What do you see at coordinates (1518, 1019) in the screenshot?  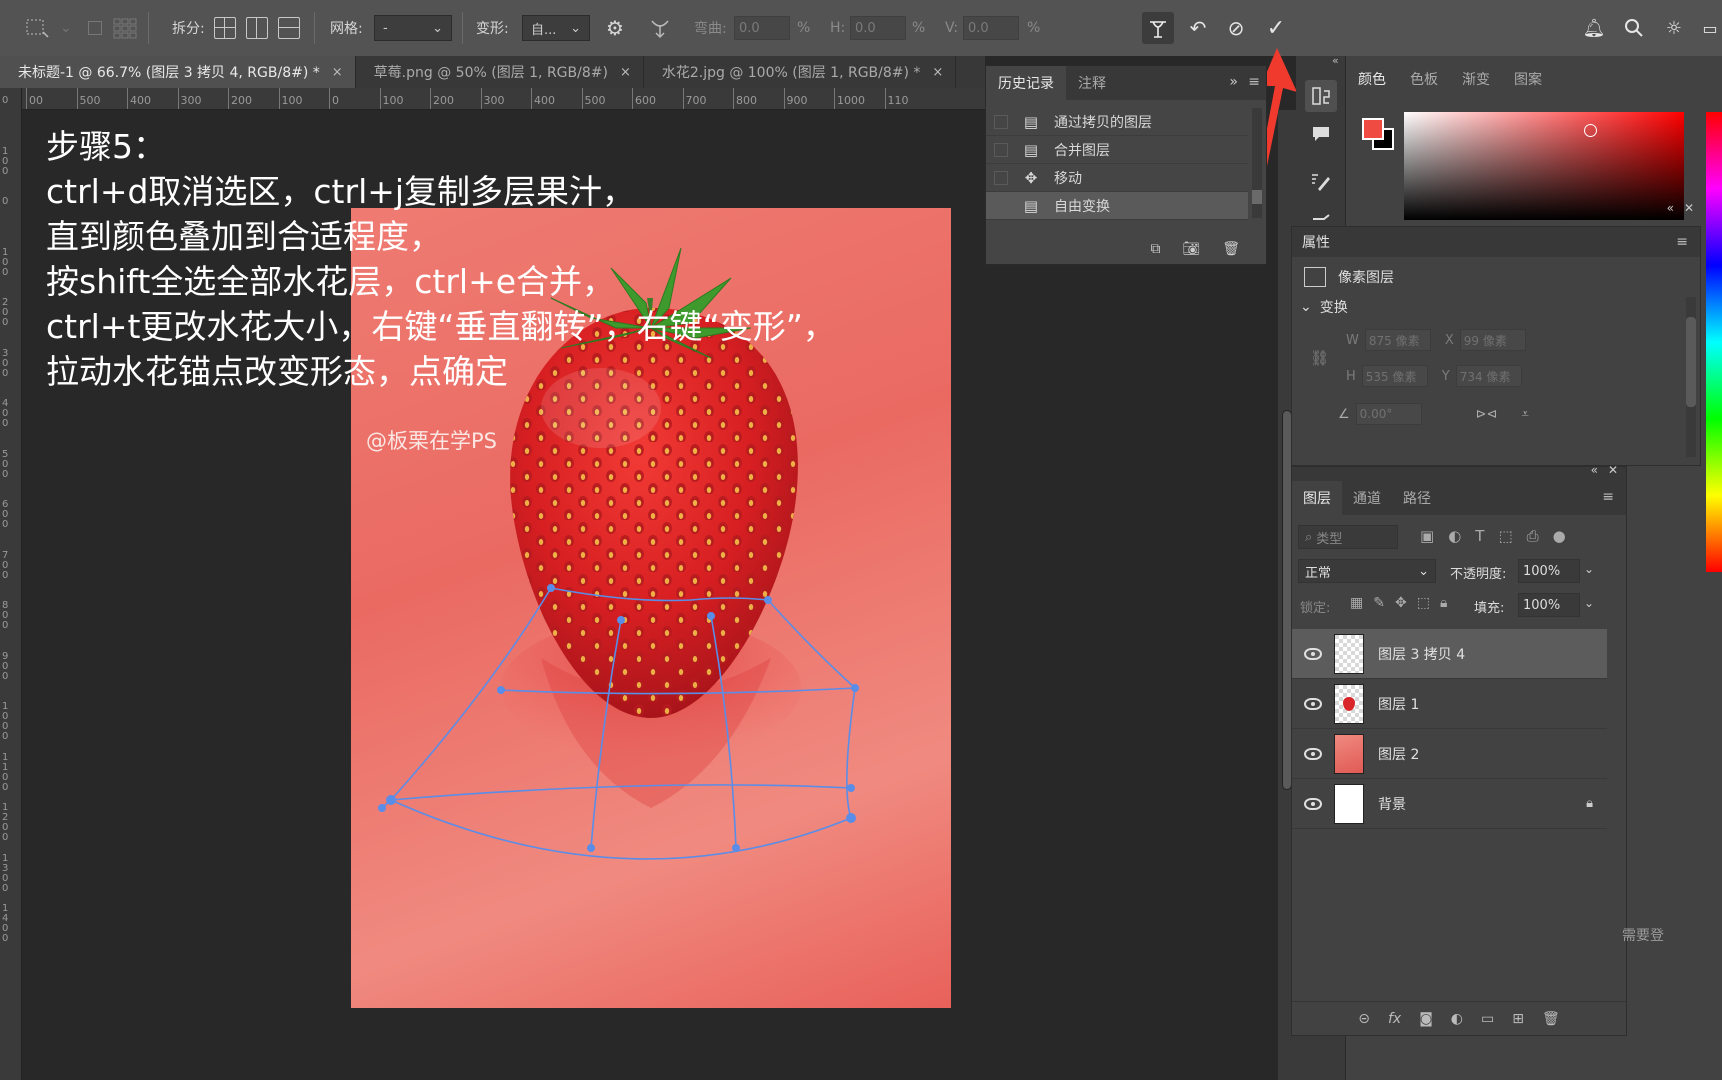 I see `new-layer-icon: ⊞` at bounding box center [1518, 1019].